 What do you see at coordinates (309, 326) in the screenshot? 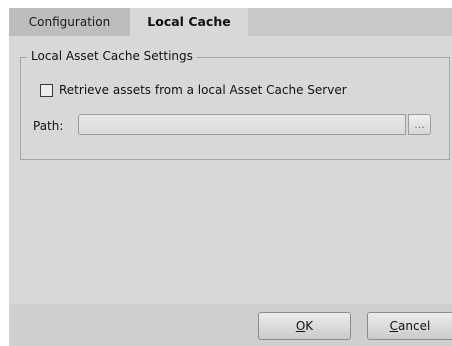
I see `ok-label-rest: K` at bounding box center [309, 326].